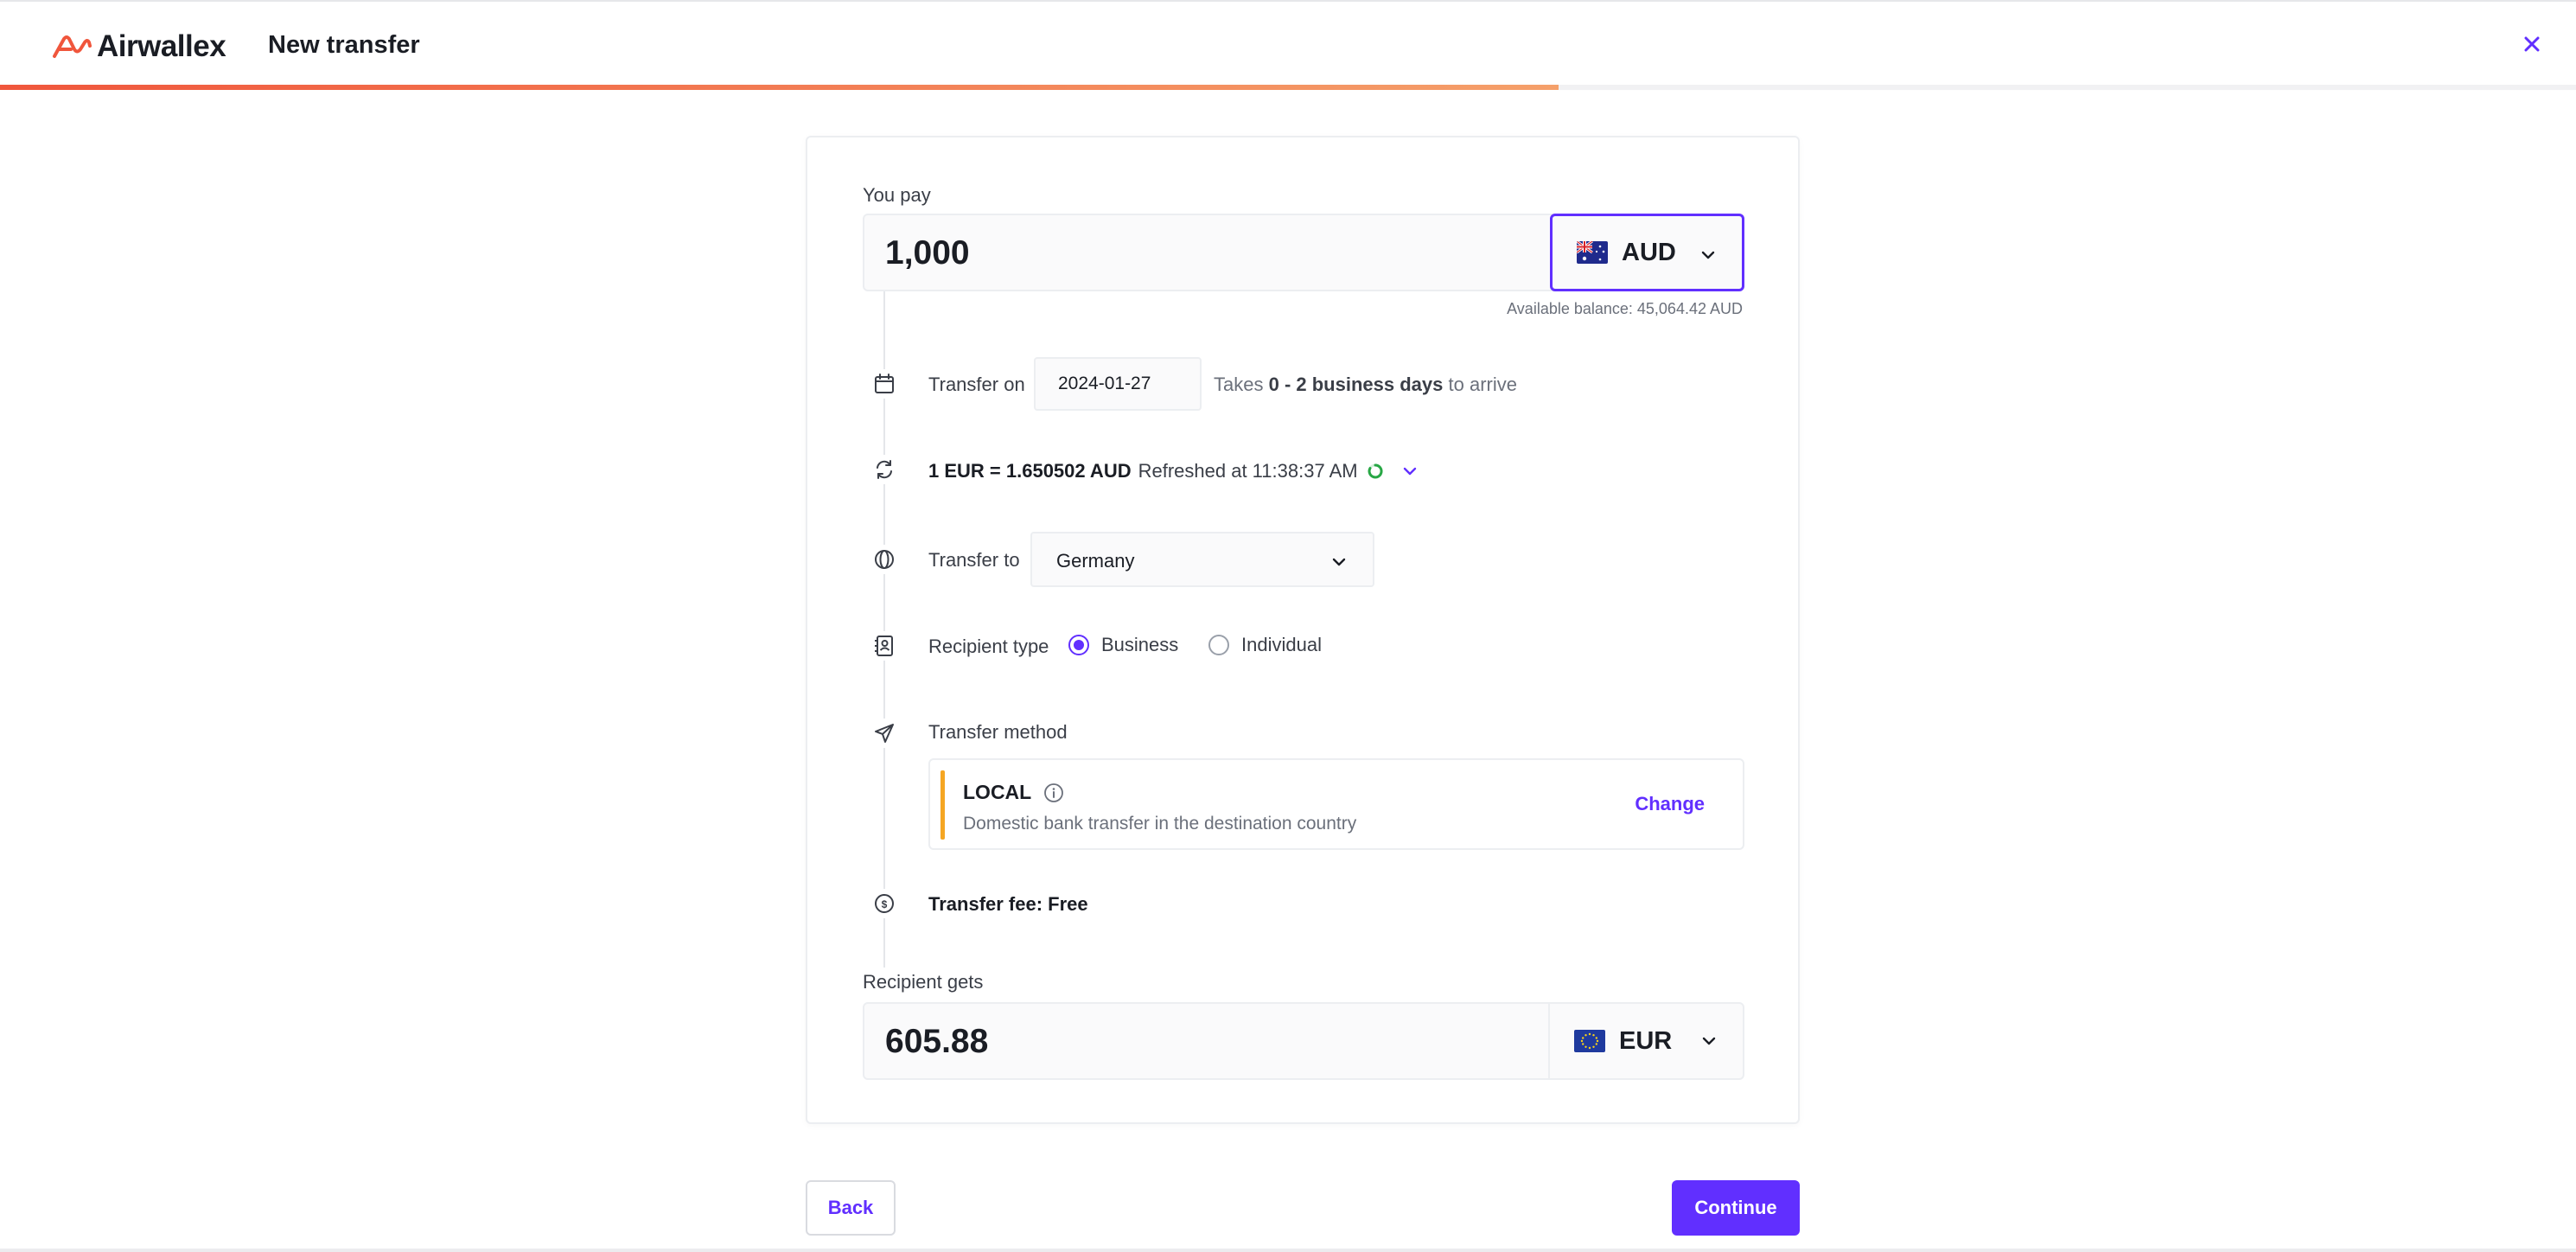 The height and width of the screenshot is (1252, 2576). What do you see at coordinates (884, 646) in the screenshot?
I see `contact-book-icon` at bounding box center [884, 646].